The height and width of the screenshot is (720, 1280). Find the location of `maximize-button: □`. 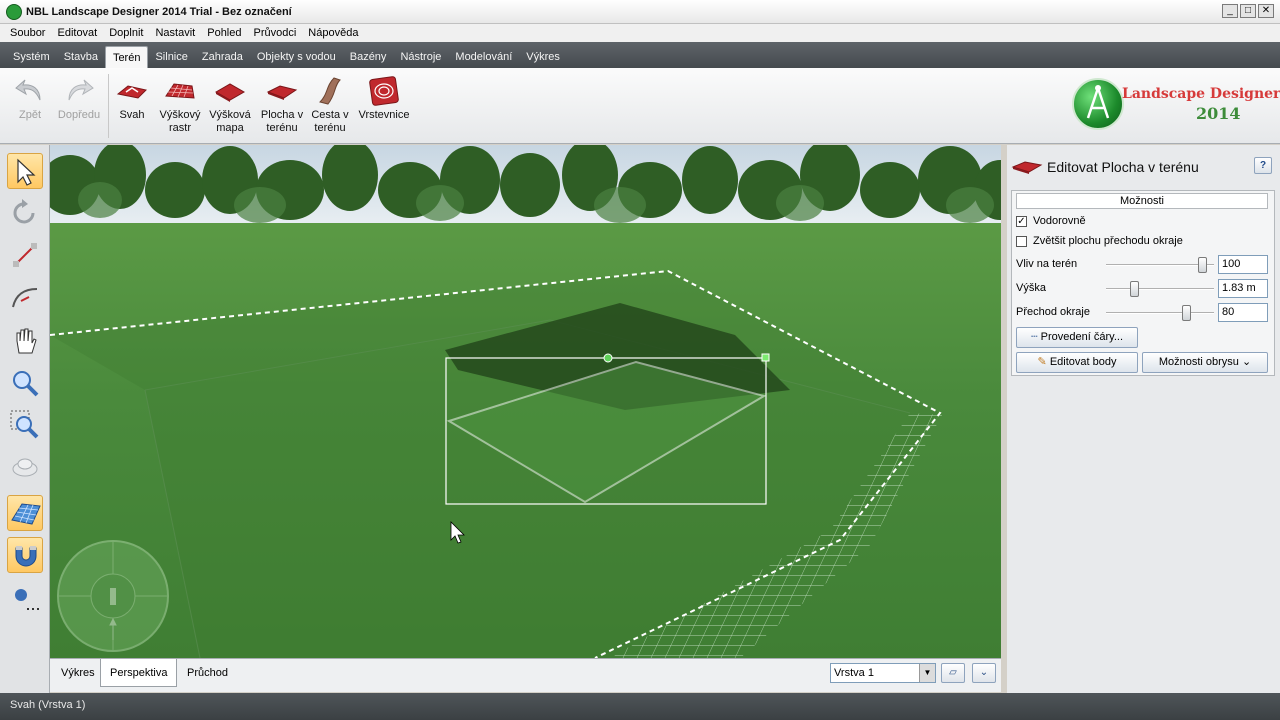

maximize-button: □ is located at coordinates (1248, 11).